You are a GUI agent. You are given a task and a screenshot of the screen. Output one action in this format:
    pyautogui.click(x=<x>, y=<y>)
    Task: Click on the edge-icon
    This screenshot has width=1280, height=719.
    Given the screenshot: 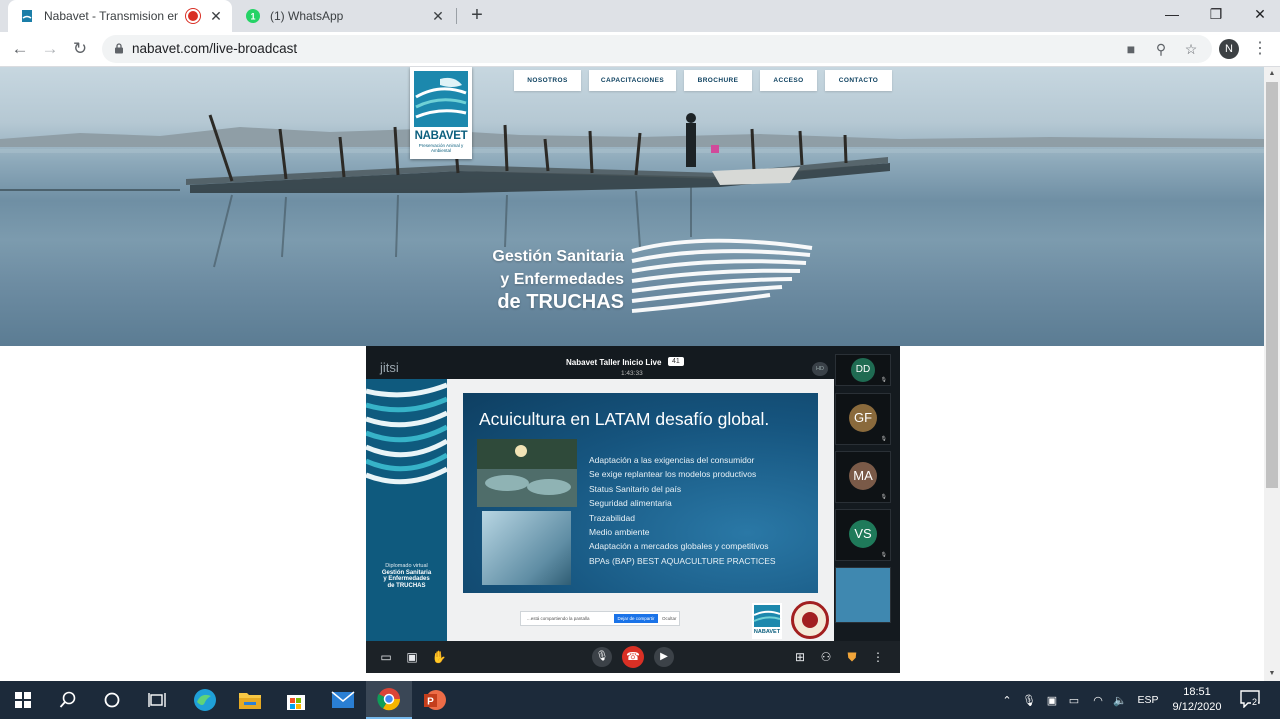 What is the action you would take?
    pyautogui.click(x=205, y=700)
    